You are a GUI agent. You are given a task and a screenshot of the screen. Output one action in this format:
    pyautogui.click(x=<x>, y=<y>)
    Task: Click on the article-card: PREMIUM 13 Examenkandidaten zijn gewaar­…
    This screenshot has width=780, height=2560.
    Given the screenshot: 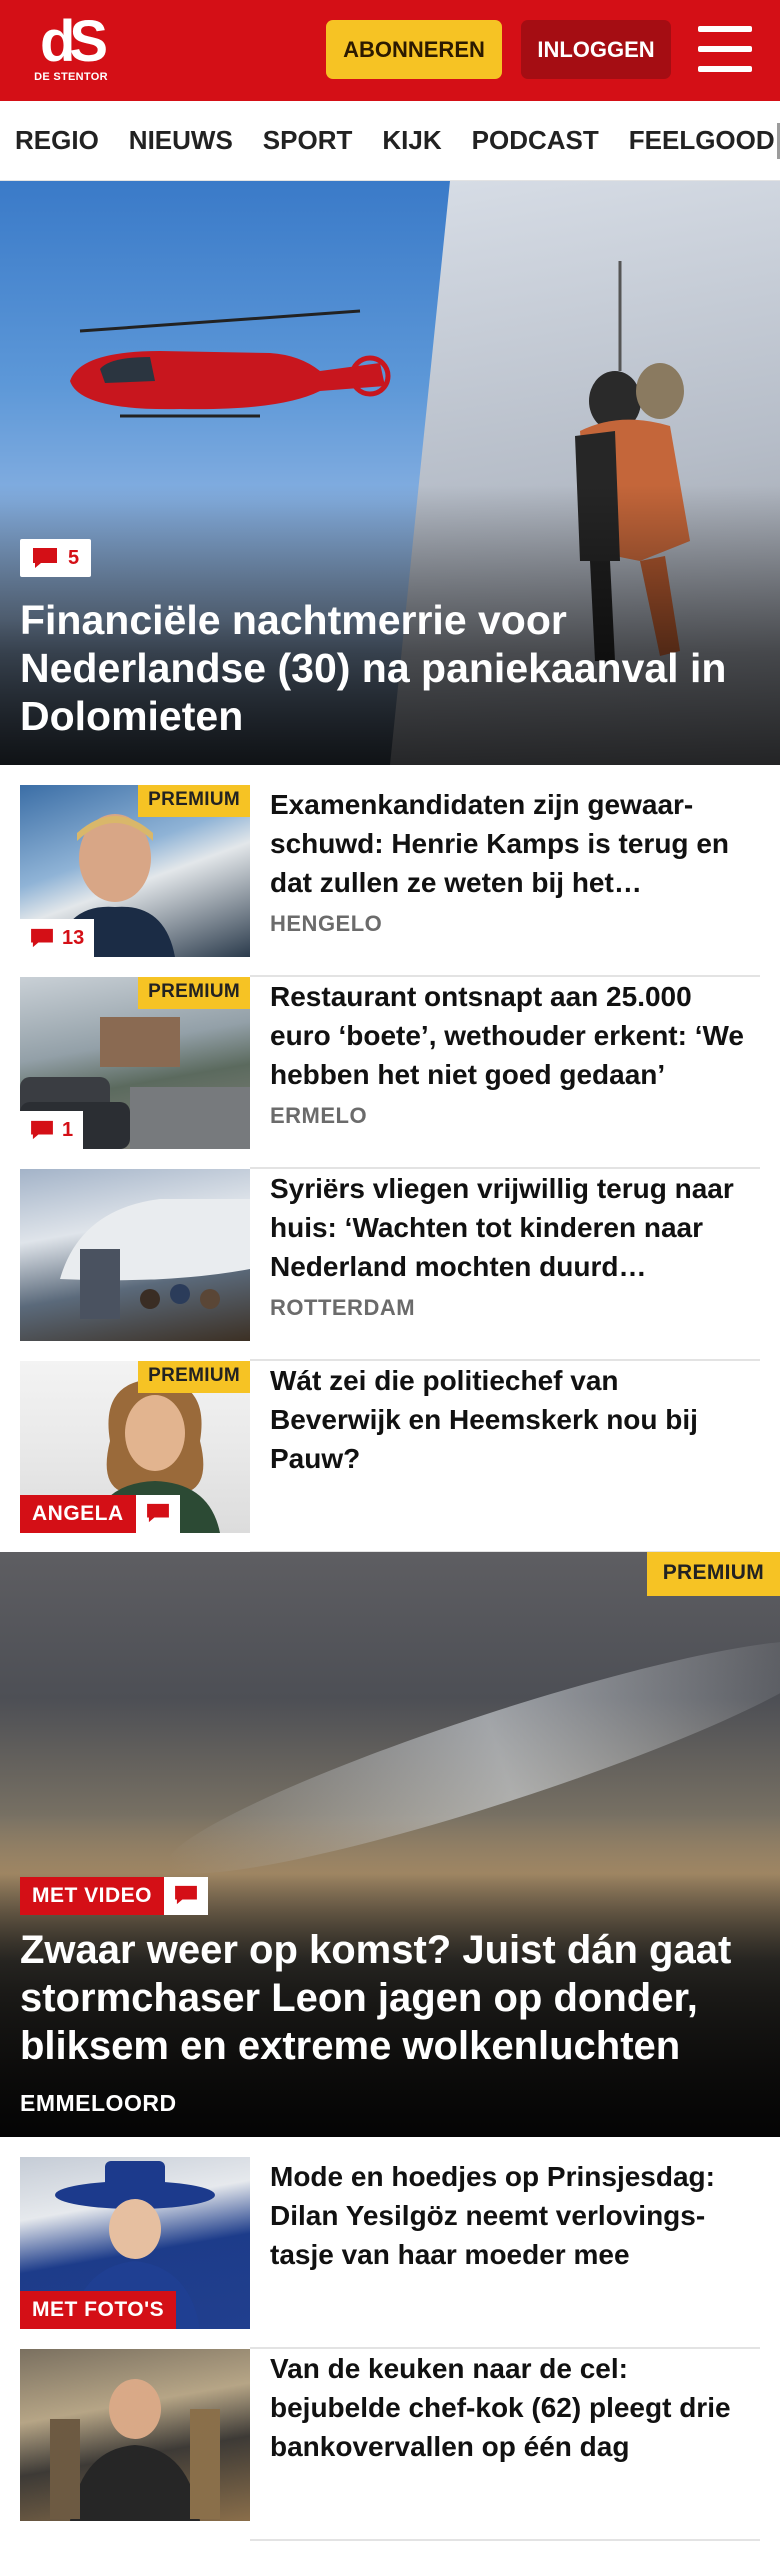 What is the action you would take?
    pyautogui.click(x=390, y=881)
    